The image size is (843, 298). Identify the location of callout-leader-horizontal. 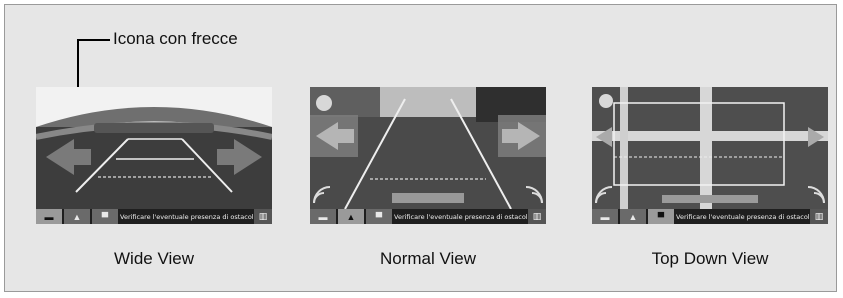
(93, 40).